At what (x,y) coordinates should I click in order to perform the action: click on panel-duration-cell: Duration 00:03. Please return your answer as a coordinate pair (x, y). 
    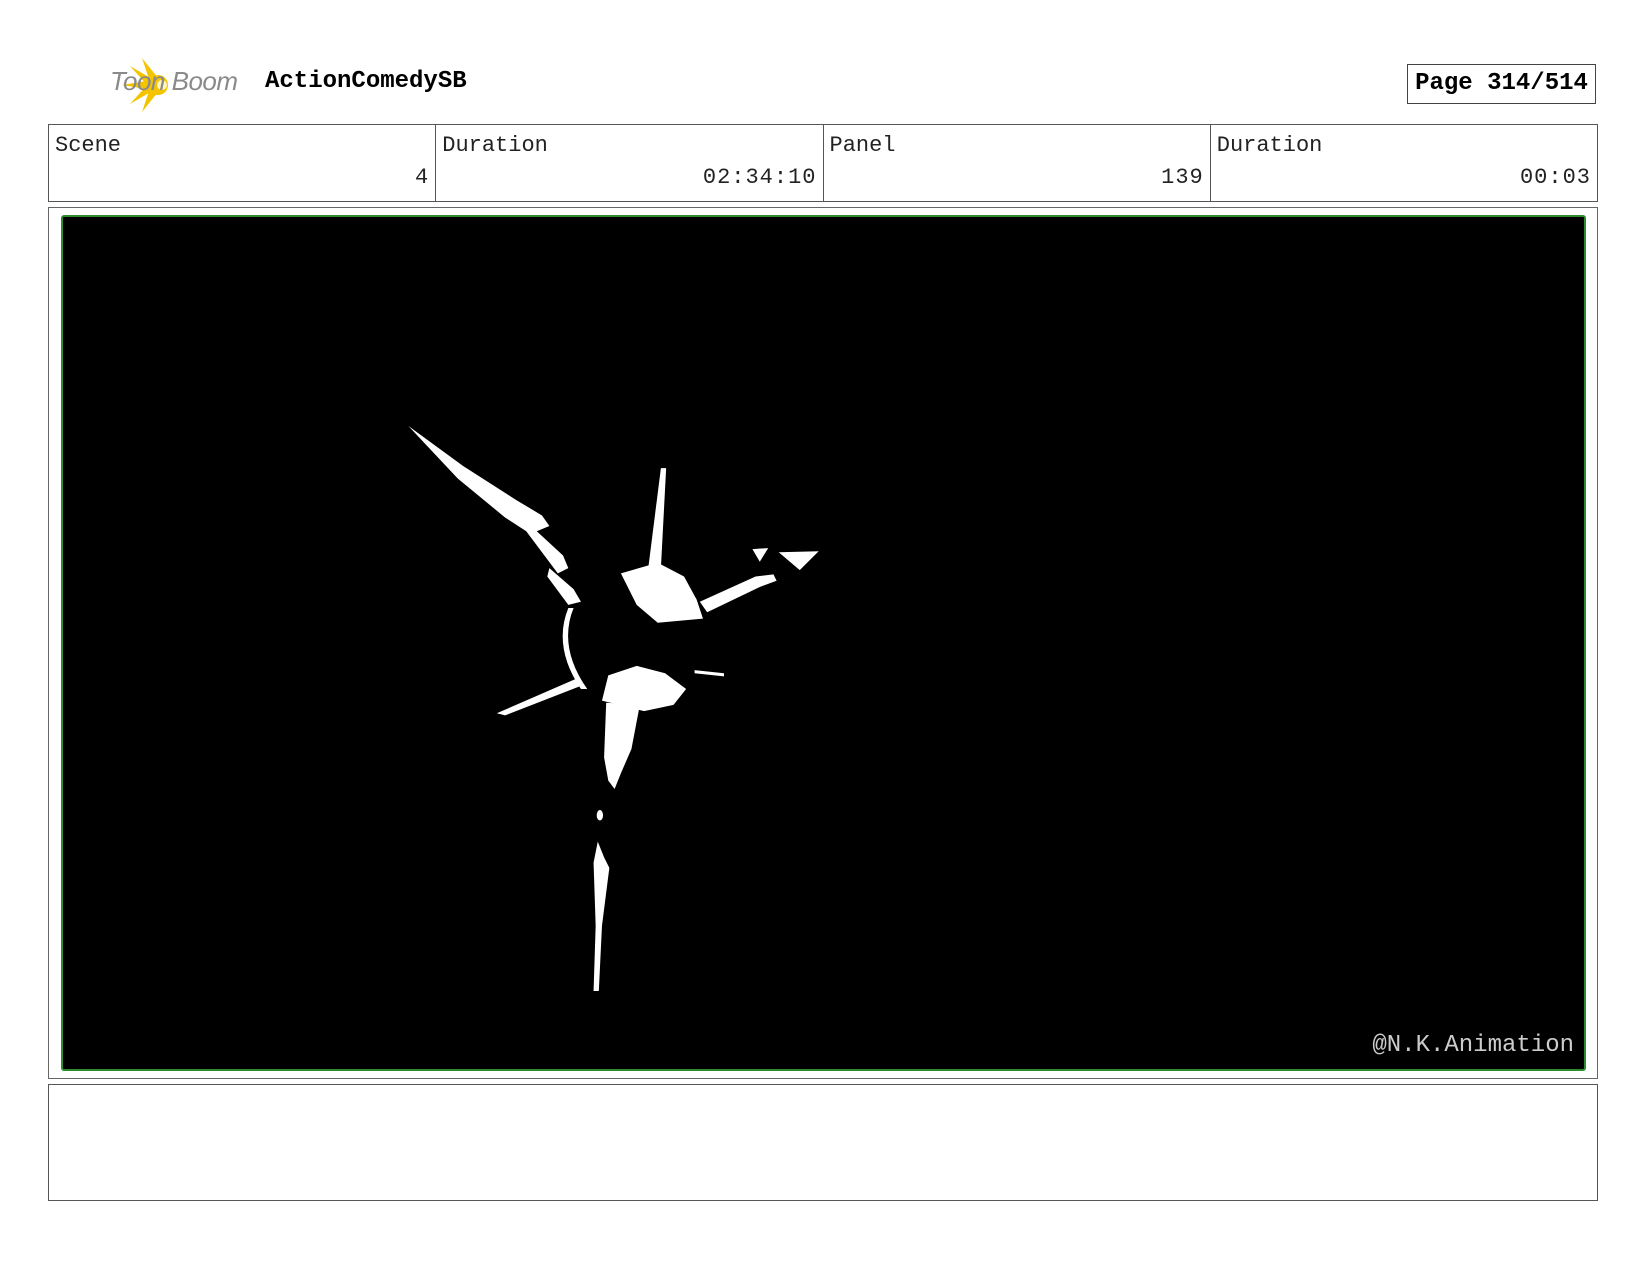
    Looking at the image, I should click on (1404, 163).